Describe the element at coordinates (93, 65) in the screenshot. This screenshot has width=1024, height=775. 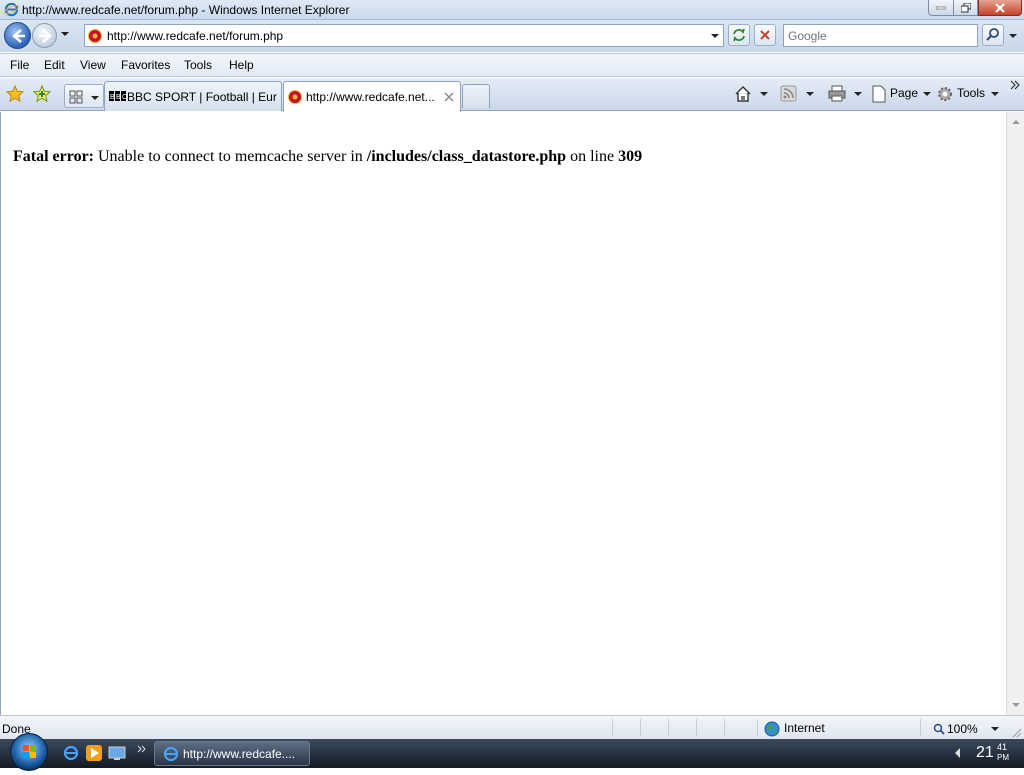
I see `menu-view: View` at that location.